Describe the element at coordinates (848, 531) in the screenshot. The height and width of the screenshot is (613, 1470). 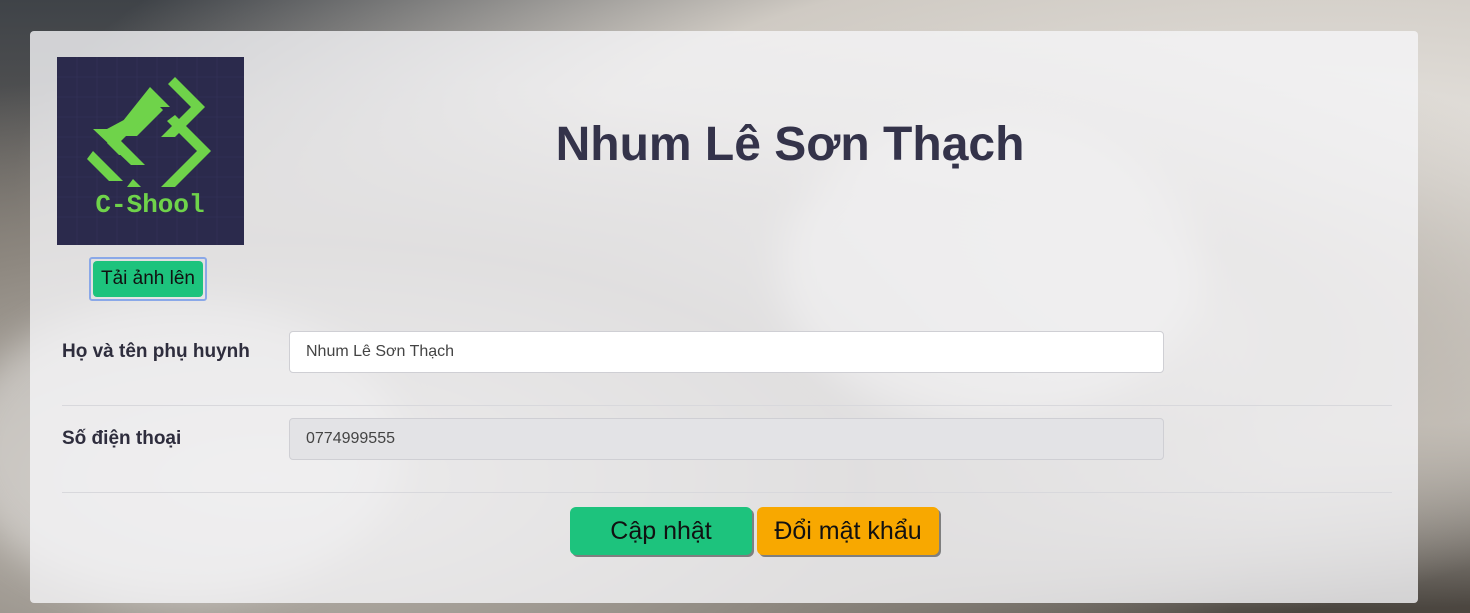
I see `change-password-button: Đổi mật khẩu` at that location.